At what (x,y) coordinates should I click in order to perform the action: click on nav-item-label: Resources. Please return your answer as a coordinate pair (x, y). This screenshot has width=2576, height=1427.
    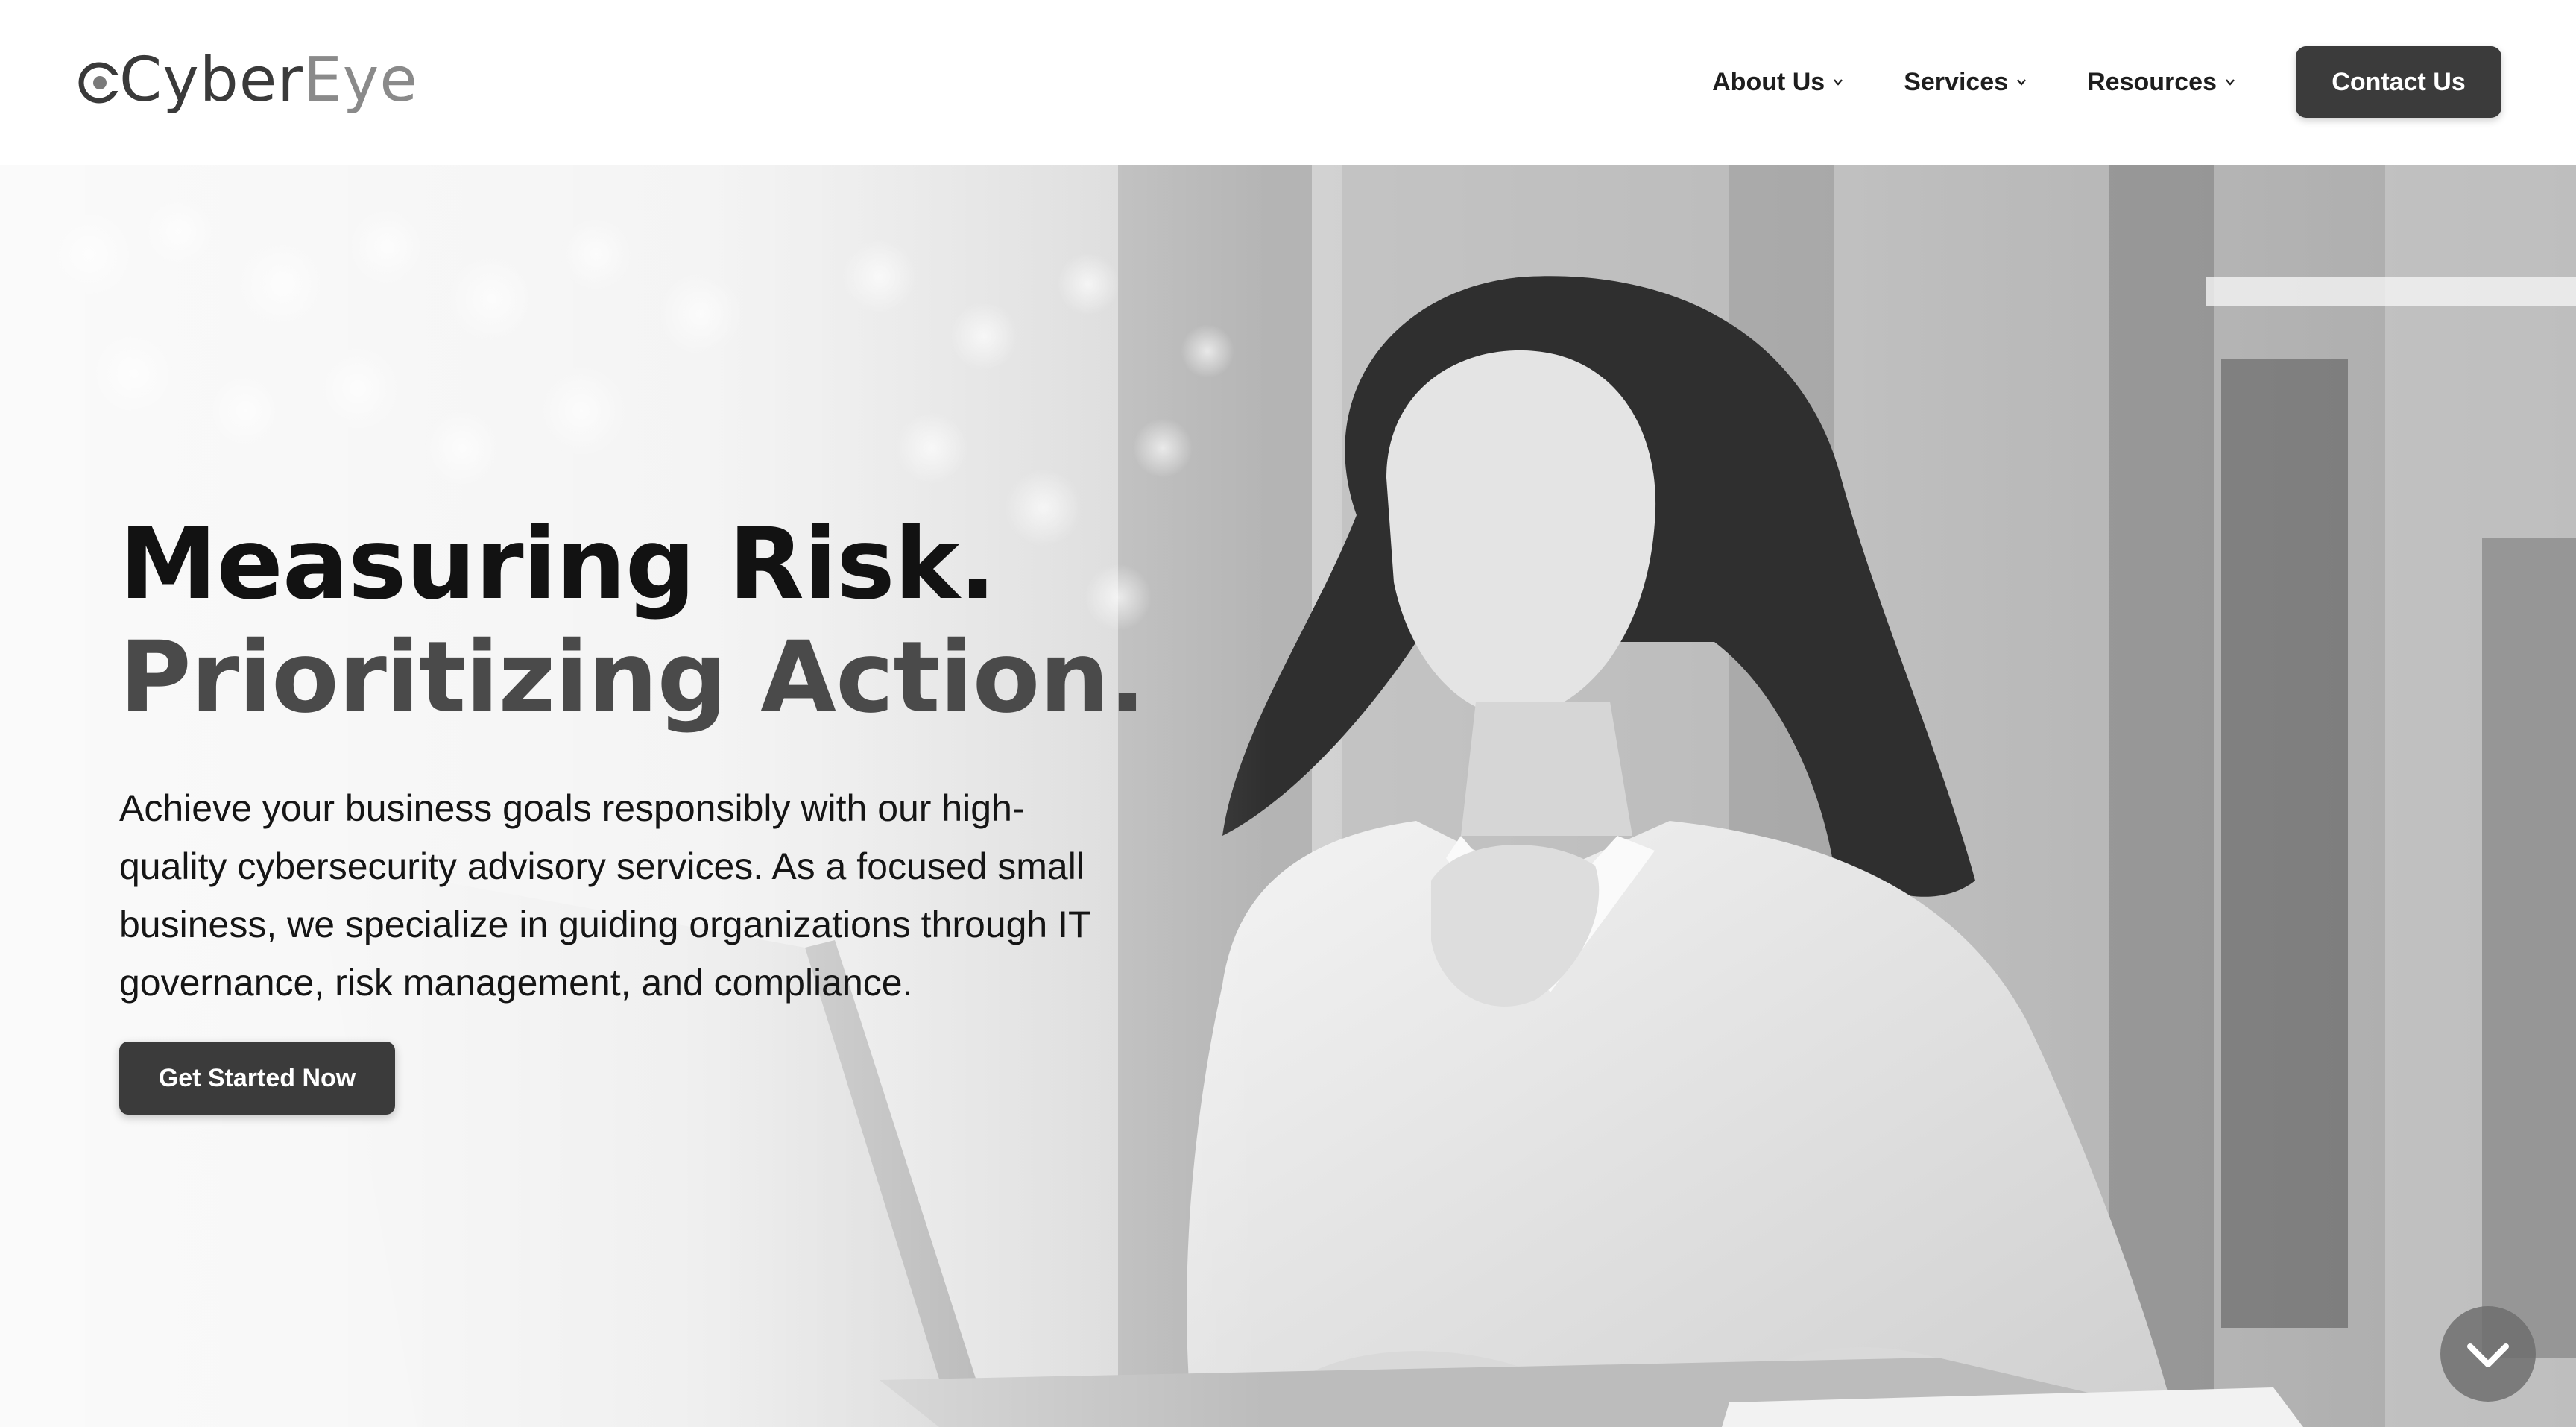
    Looking at the image, I should click on (2152, 82).